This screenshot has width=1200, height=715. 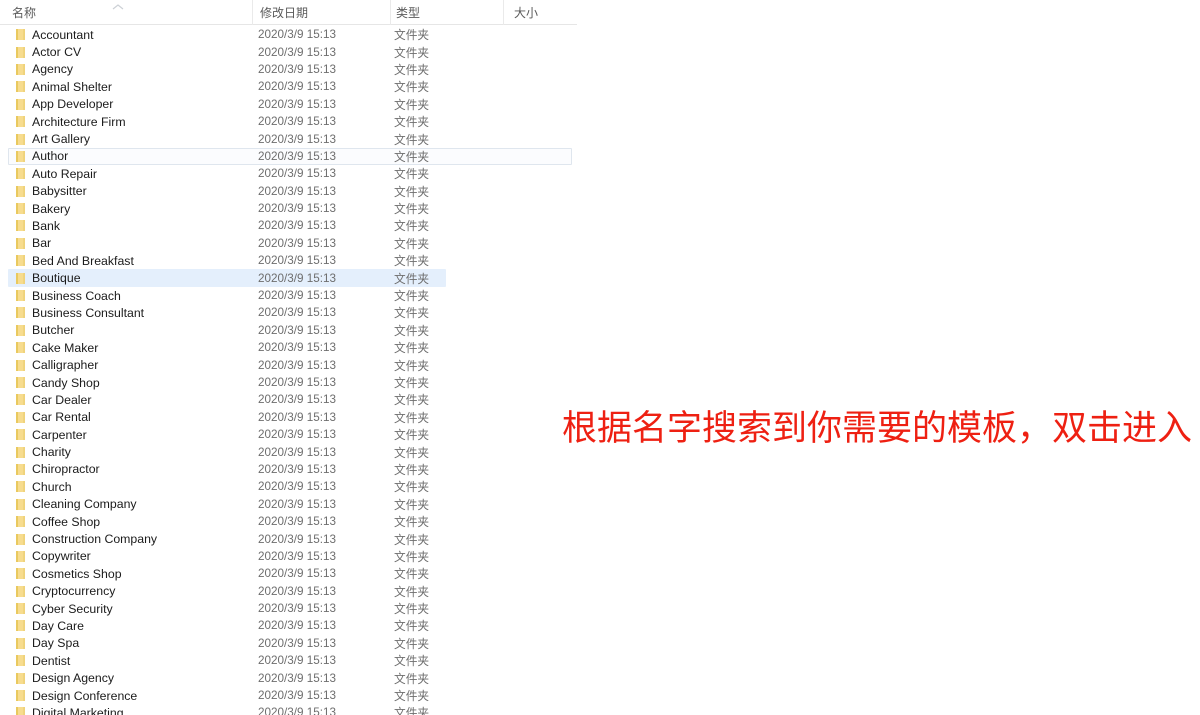 What do you see at coordinates (600, 278) in the screenshot?
I see `table-row: Boutique 2020/3/9 15:13 文件夹` at bounding box center [600, 278].